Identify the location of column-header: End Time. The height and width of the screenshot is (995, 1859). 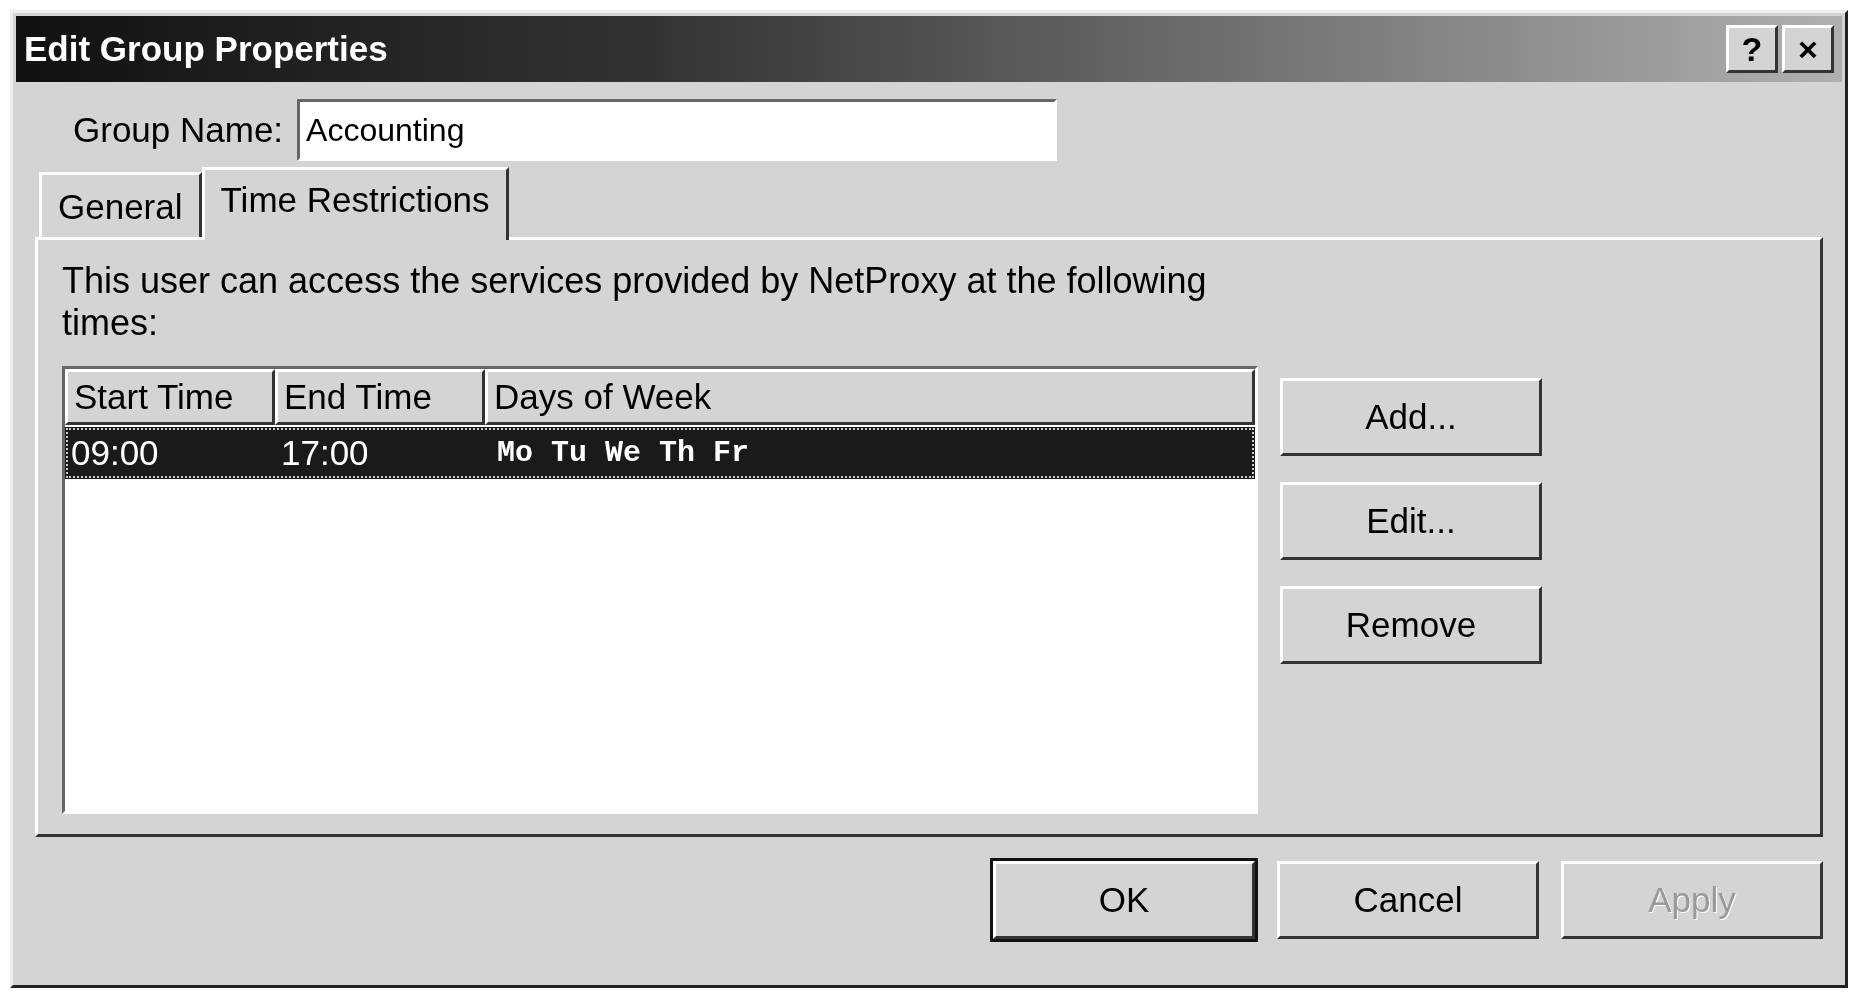
(380, 397).